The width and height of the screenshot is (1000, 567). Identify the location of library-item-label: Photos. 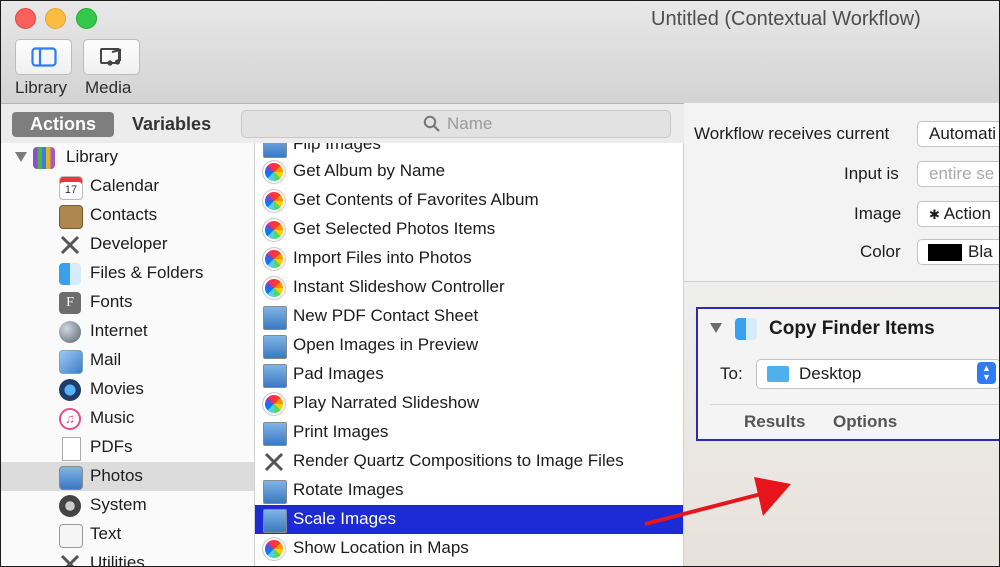
(116, 475).